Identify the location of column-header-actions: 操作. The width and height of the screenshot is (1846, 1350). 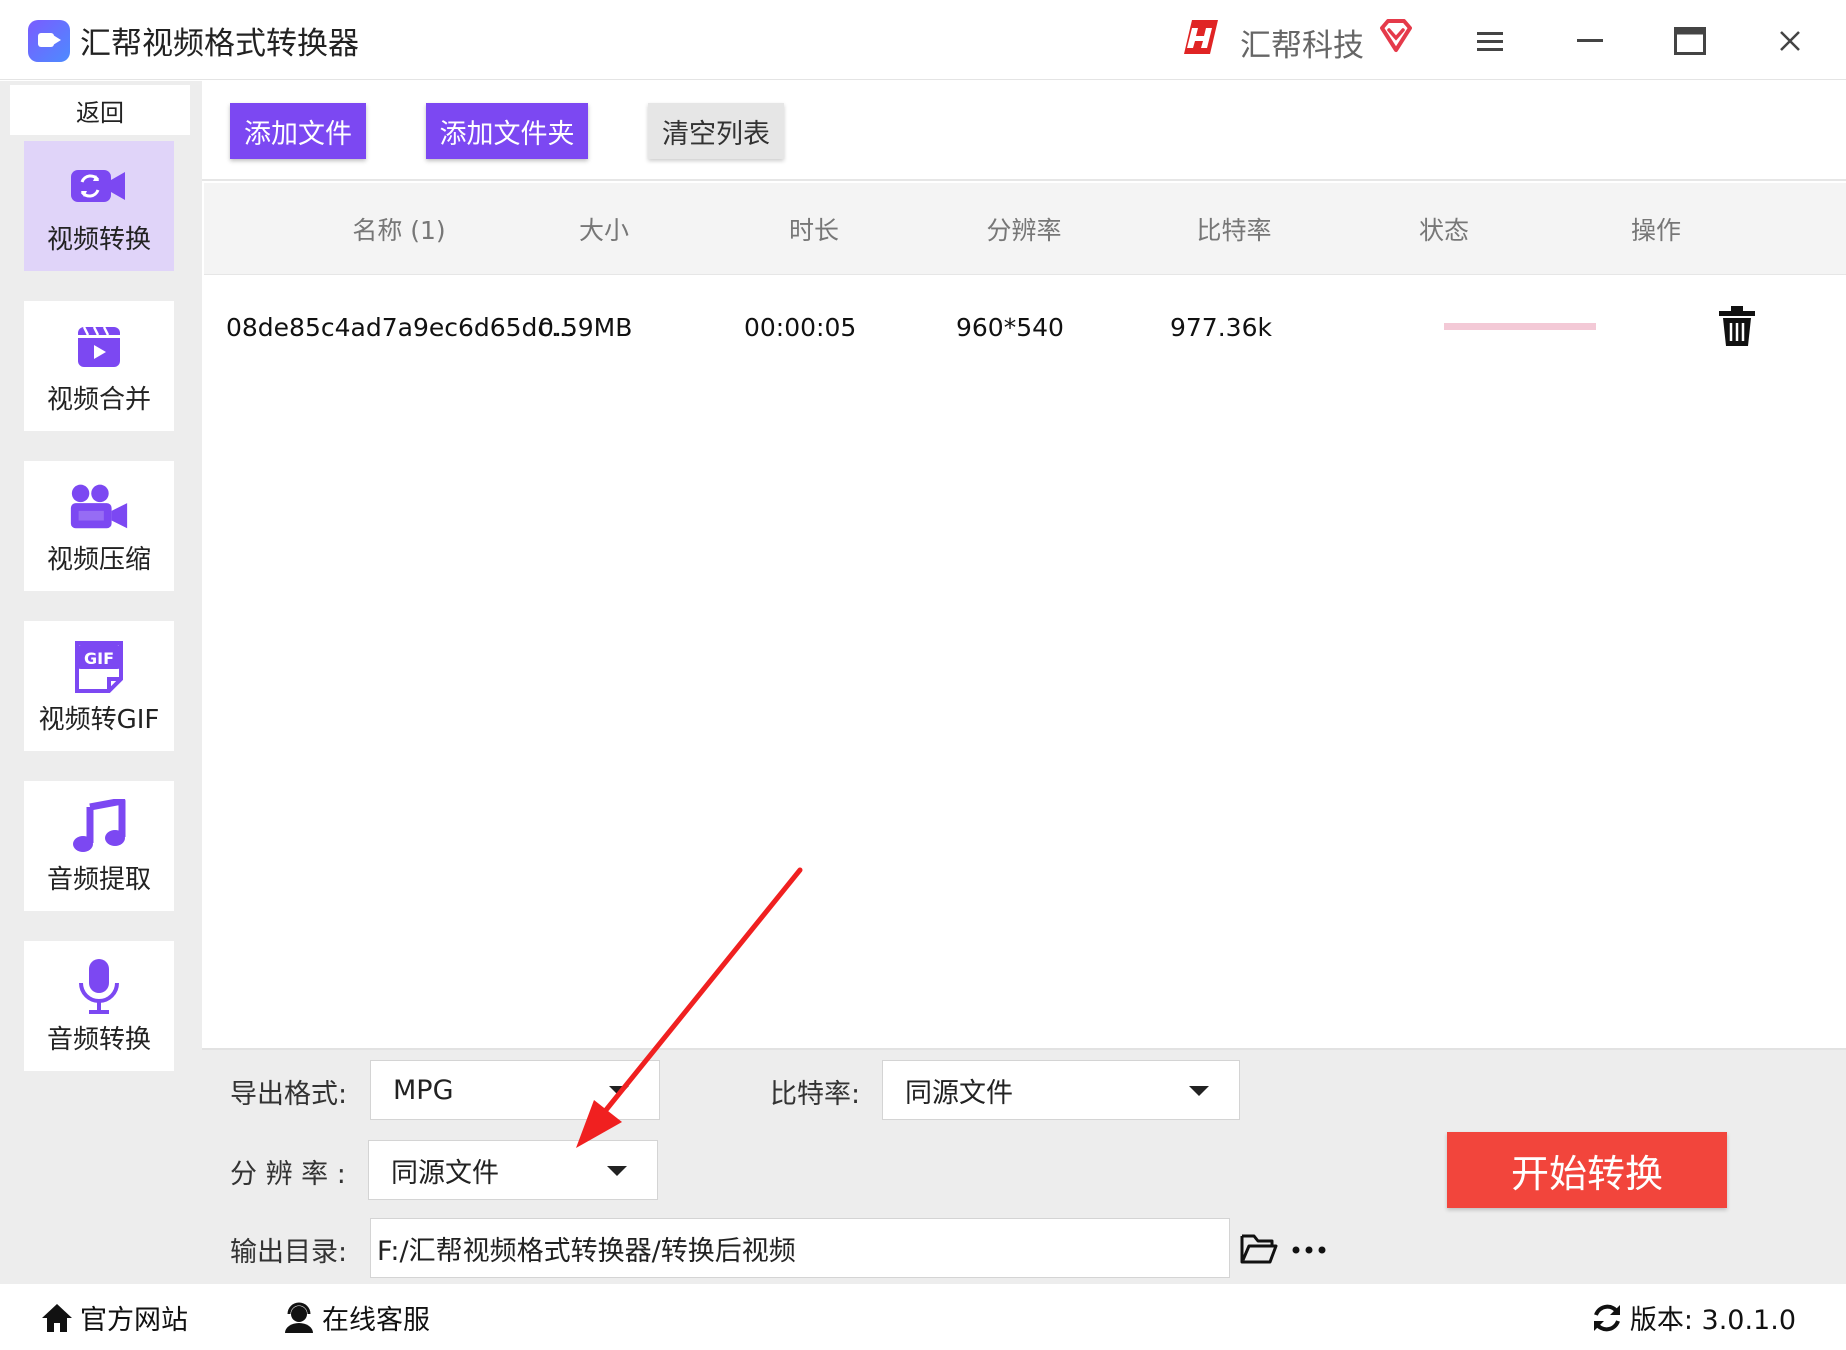
(1655, 230).